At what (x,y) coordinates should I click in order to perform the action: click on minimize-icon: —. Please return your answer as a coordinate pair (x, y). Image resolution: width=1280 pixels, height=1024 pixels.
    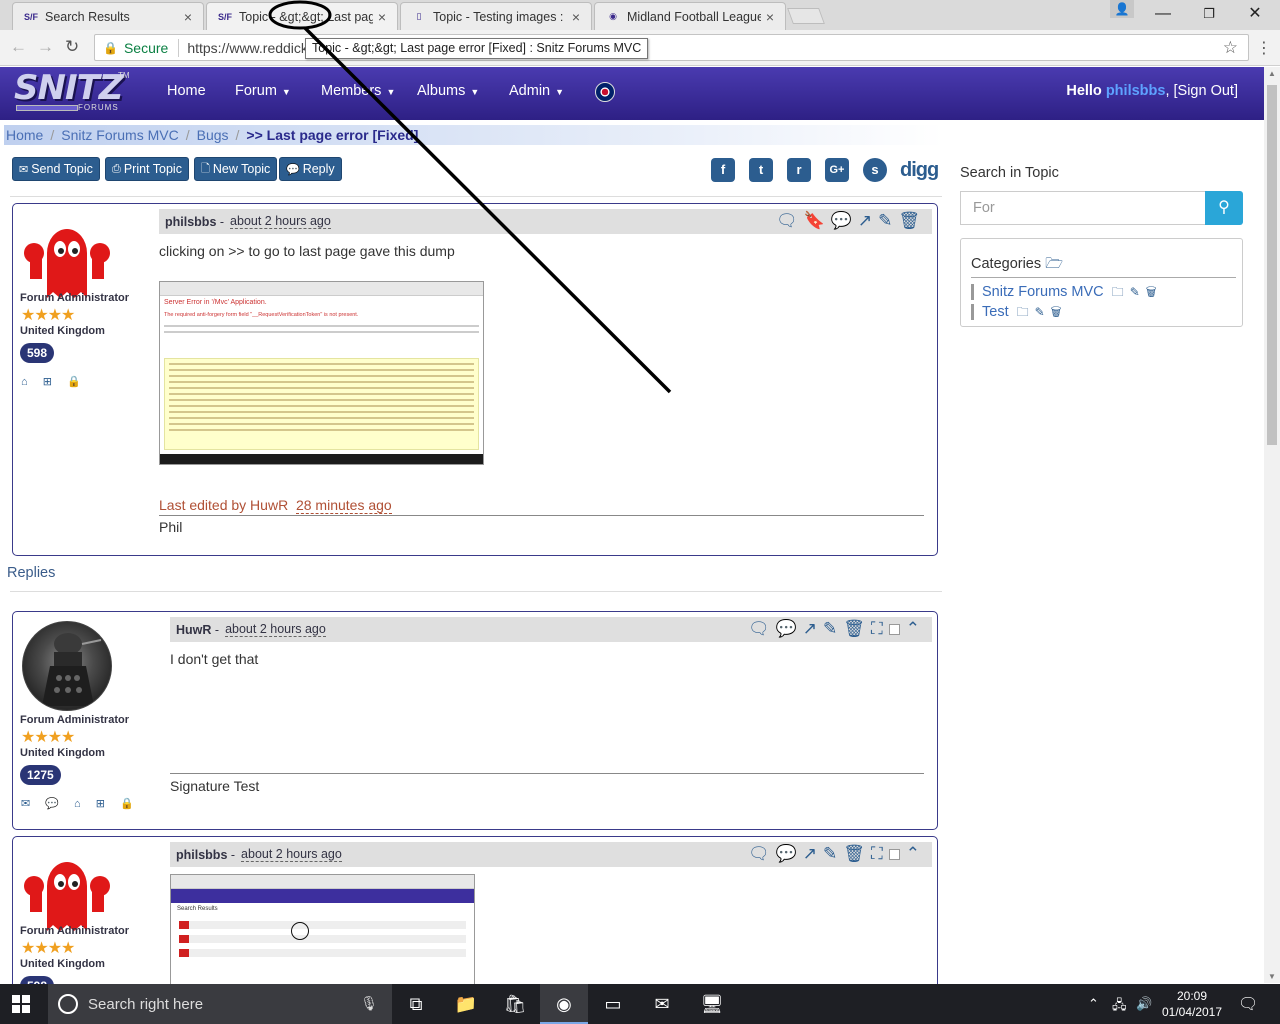
    Looking at the image, I should click on (1163, 15).